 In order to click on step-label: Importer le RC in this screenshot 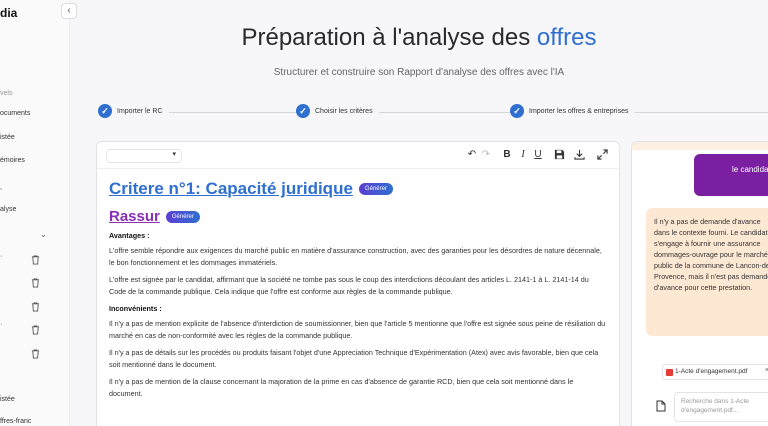, I will do `click(140, 111)`.